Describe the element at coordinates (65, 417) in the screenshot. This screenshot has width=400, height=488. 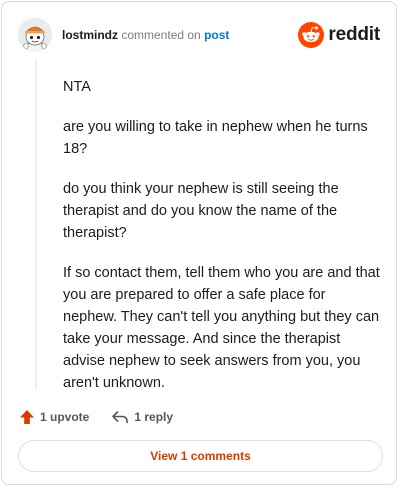
I see `upvote-count: 1 upvote` at that location.